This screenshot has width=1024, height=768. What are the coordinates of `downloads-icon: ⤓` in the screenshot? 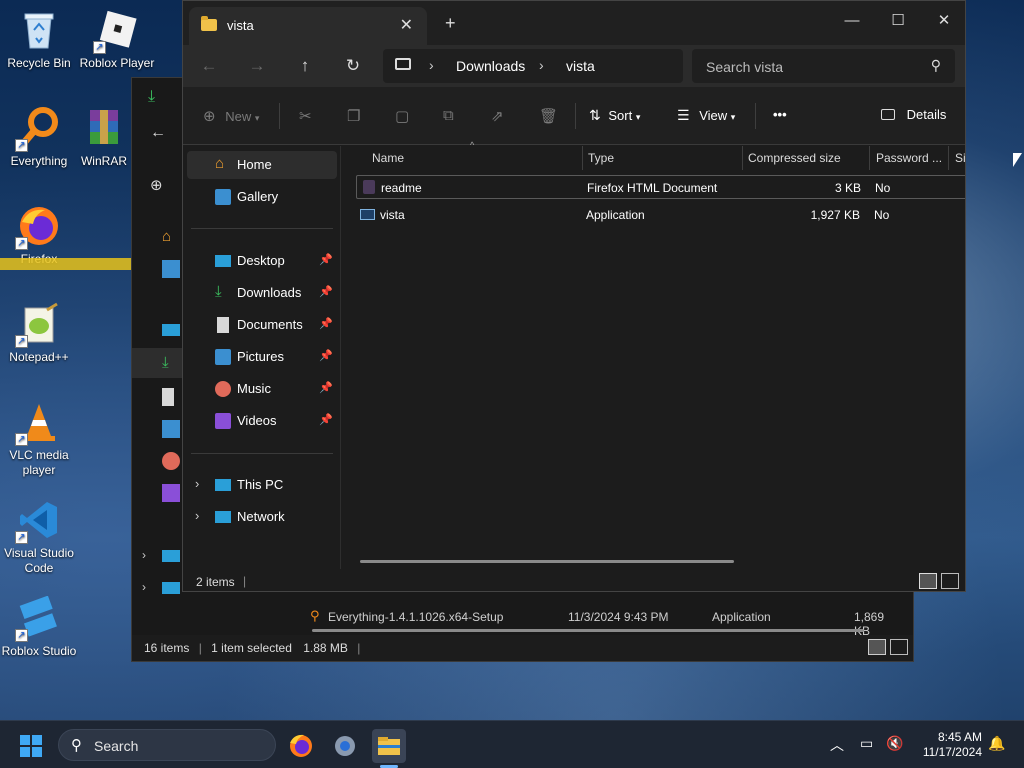 It's located at (171, 363).